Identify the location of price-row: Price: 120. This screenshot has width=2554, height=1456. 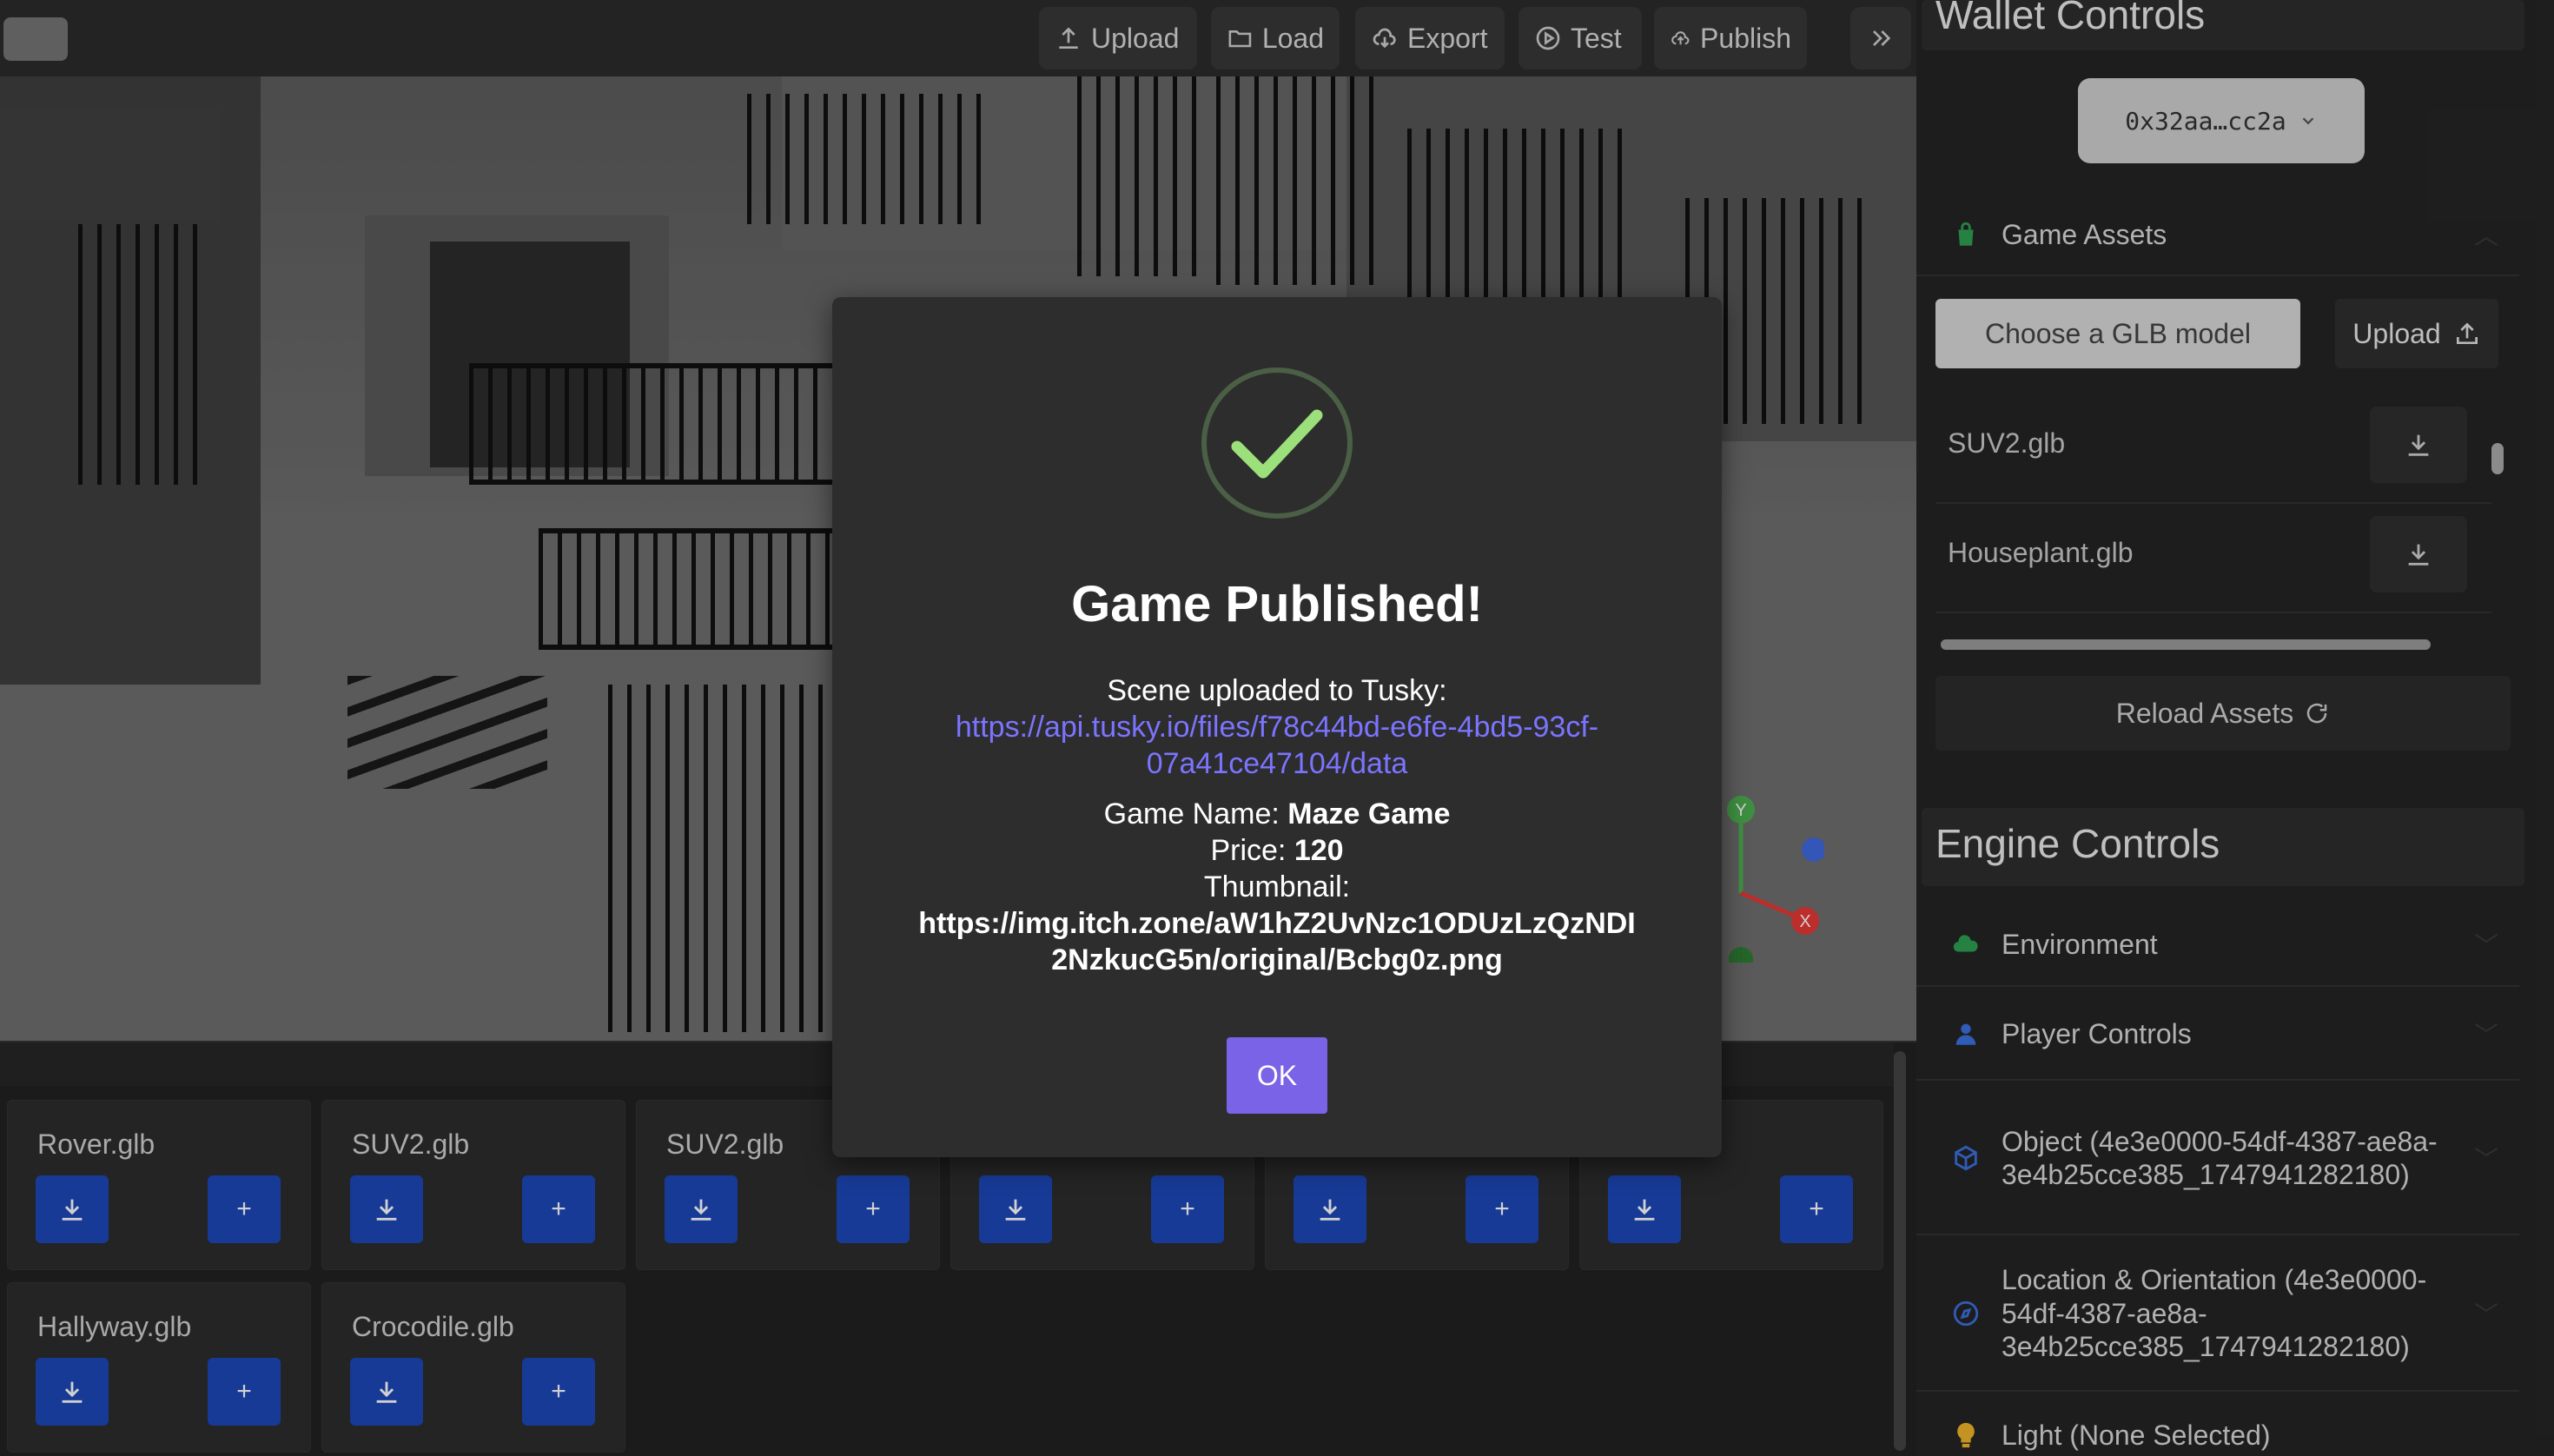
(1277, 850).